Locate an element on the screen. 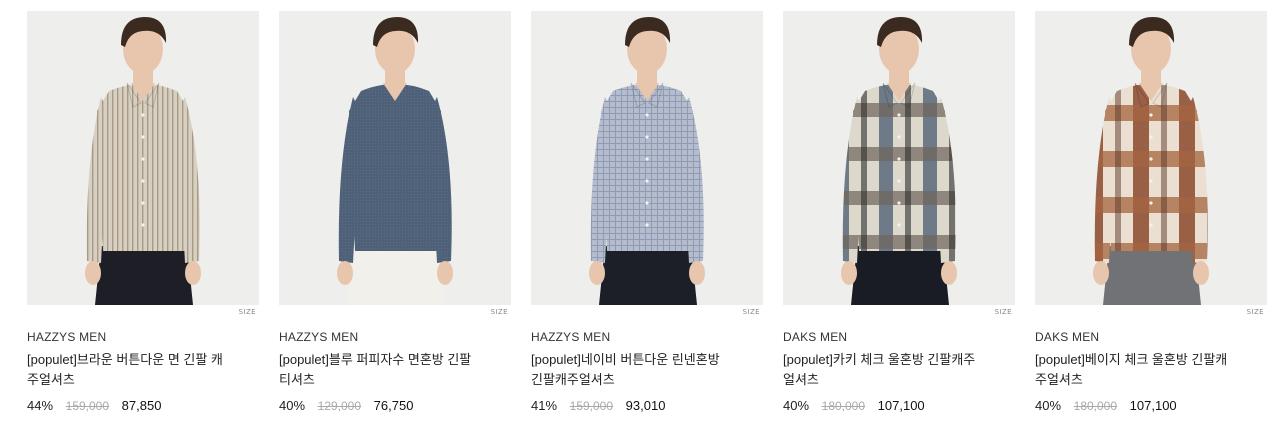 Image resolution: width=1280 pixels, height=438 pixels. product-name: [populet]카키 체크 울혼방 긴팔캐주얼셔츠 is located at coordinates (883, 370).